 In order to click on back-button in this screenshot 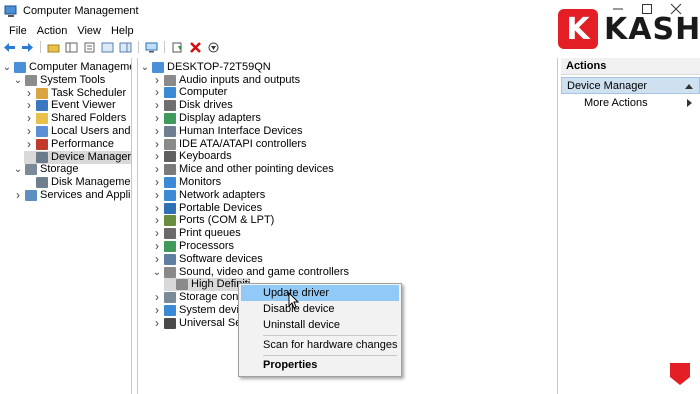, I will do `click(9, 47)`.